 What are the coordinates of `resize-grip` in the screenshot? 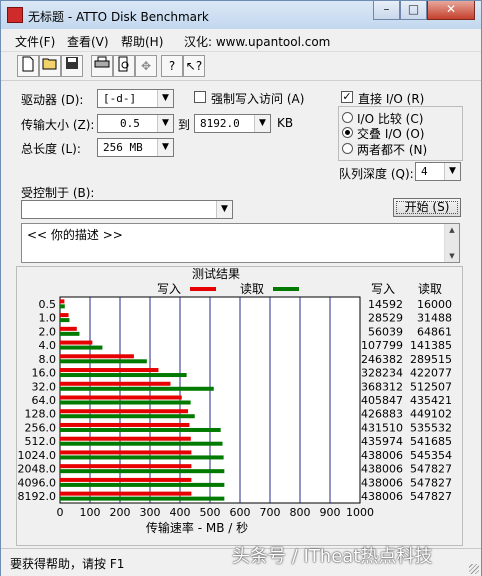 It's located at (474, 569).